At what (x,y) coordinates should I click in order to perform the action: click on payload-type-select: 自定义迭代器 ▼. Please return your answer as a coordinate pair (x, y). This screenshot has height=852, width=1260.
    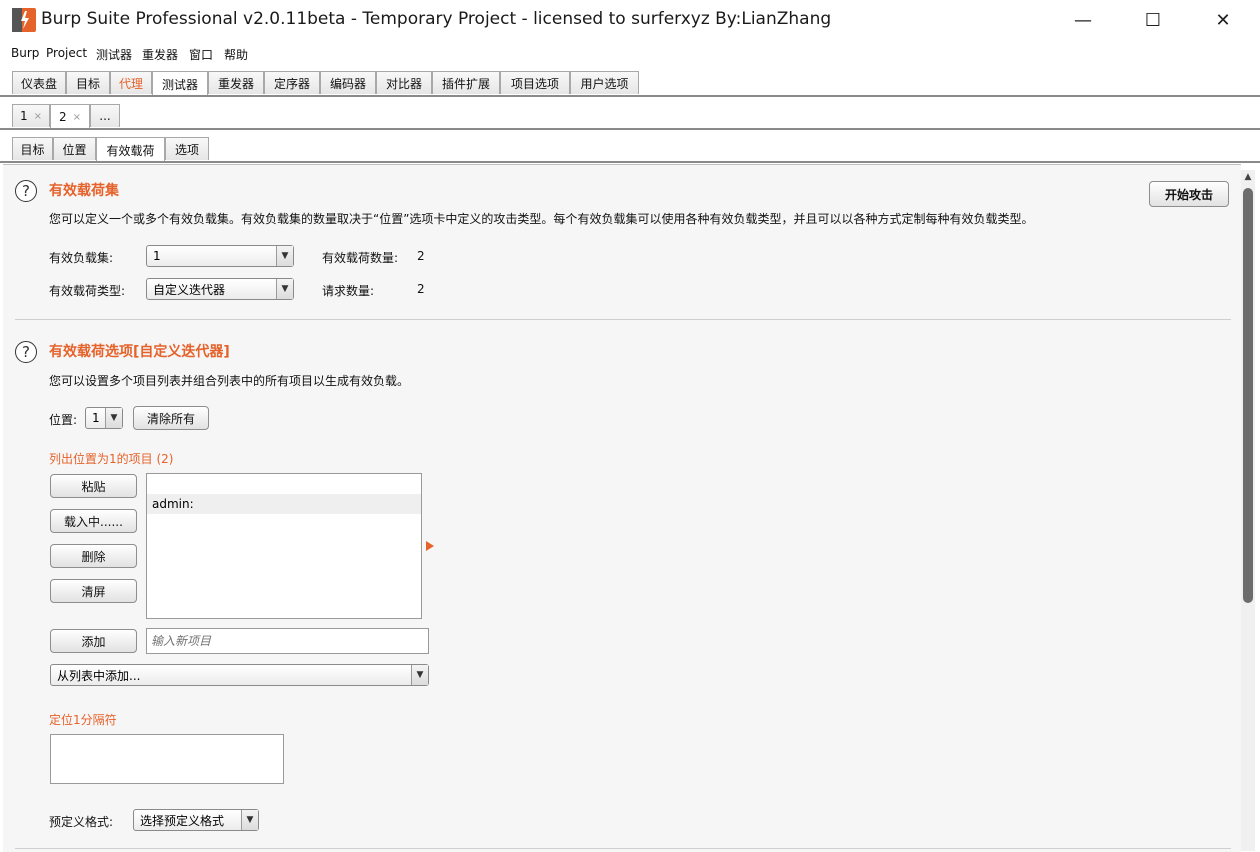
    Looking at the image, I should click on (220, 289).